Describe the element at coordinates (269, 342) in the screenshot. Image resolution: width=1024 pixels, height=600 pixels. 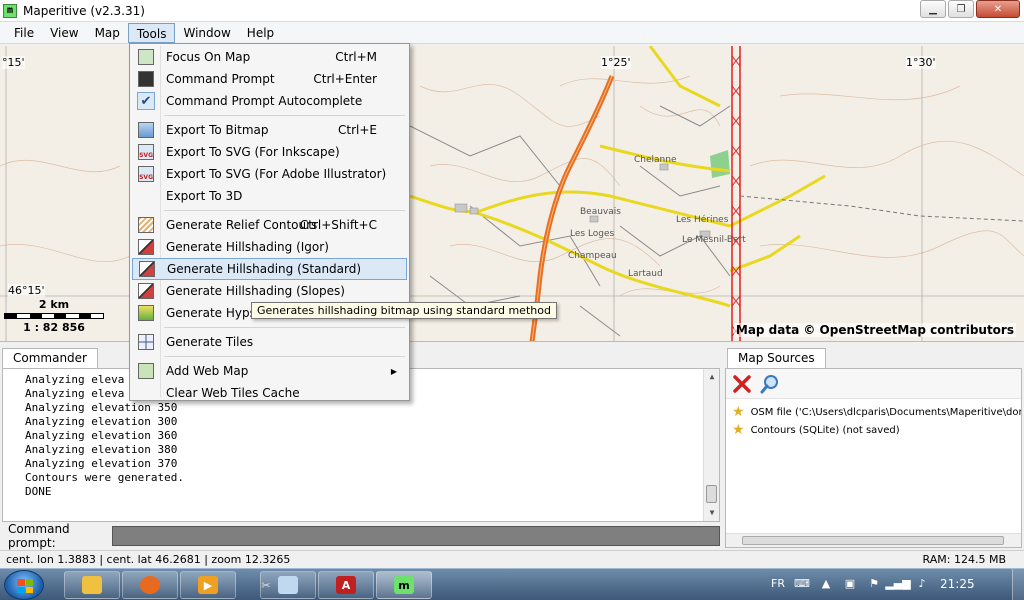
I see `menu-generate-tiles: Generate Tiles` at that location.